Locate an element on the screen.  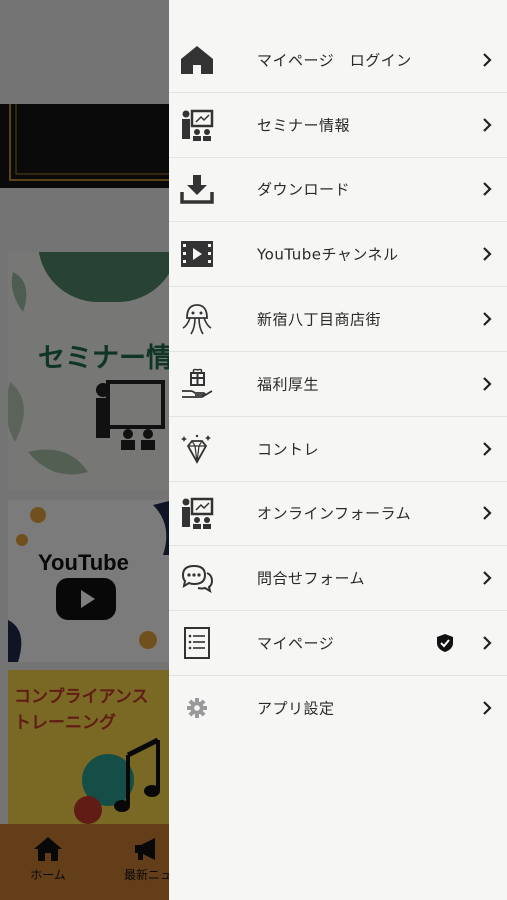
menu-item-contact-form: 問合せフォーム is located at coordinates (338, 579).